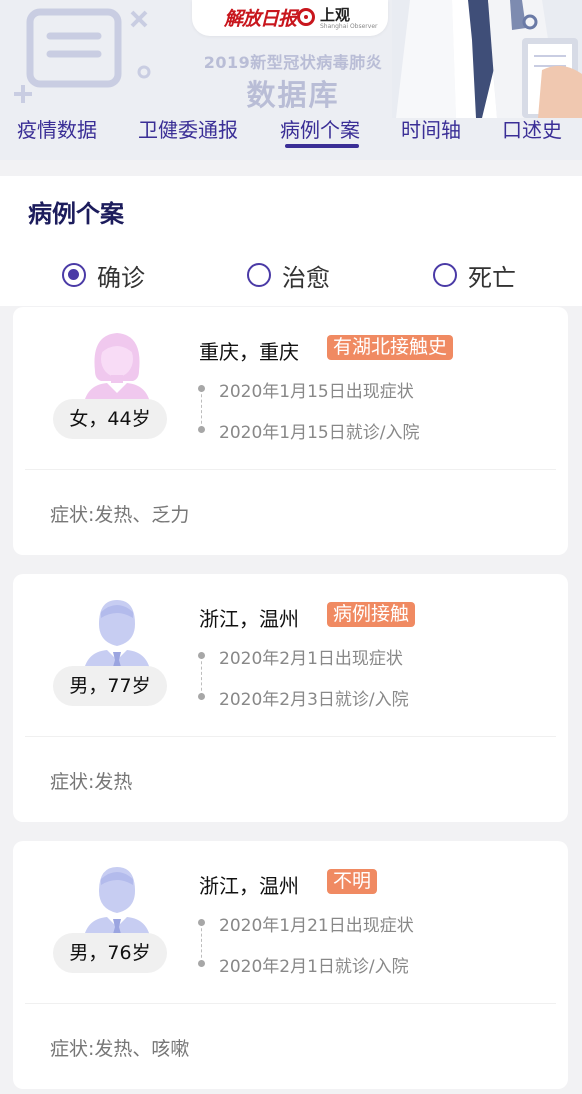  I want to click on onset-date: 2020年1月21日出现症状, so click(316, 926).